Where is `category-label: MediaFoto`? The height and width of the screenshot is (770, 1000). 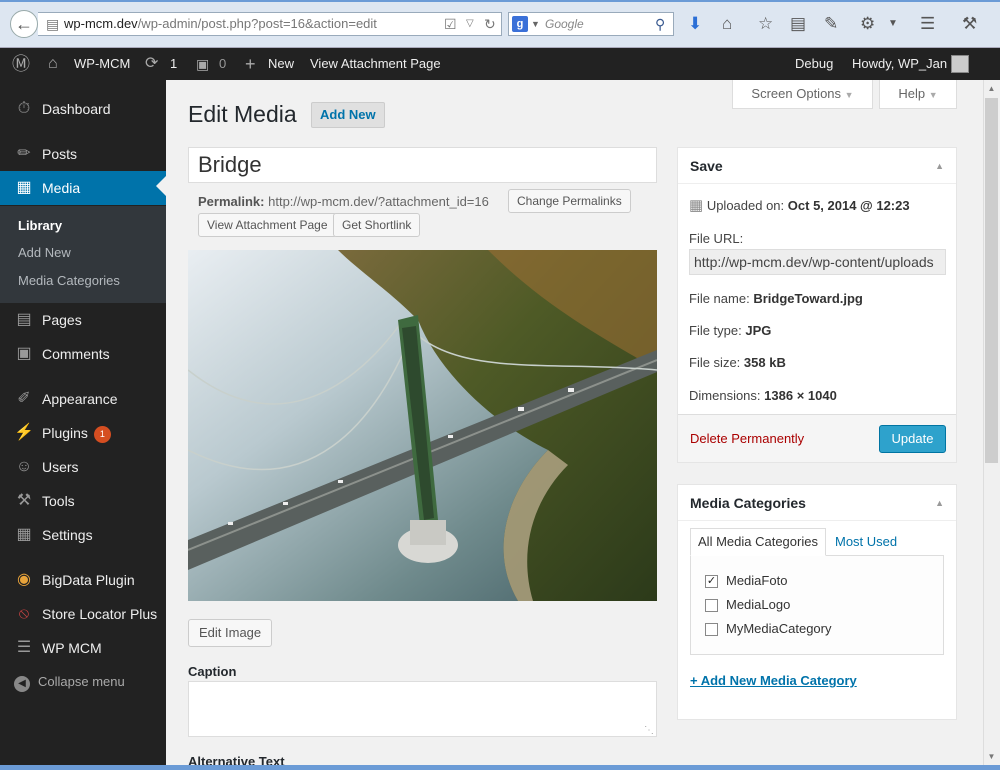
category-label: MediaFoto is located at coordinates (756, 581).